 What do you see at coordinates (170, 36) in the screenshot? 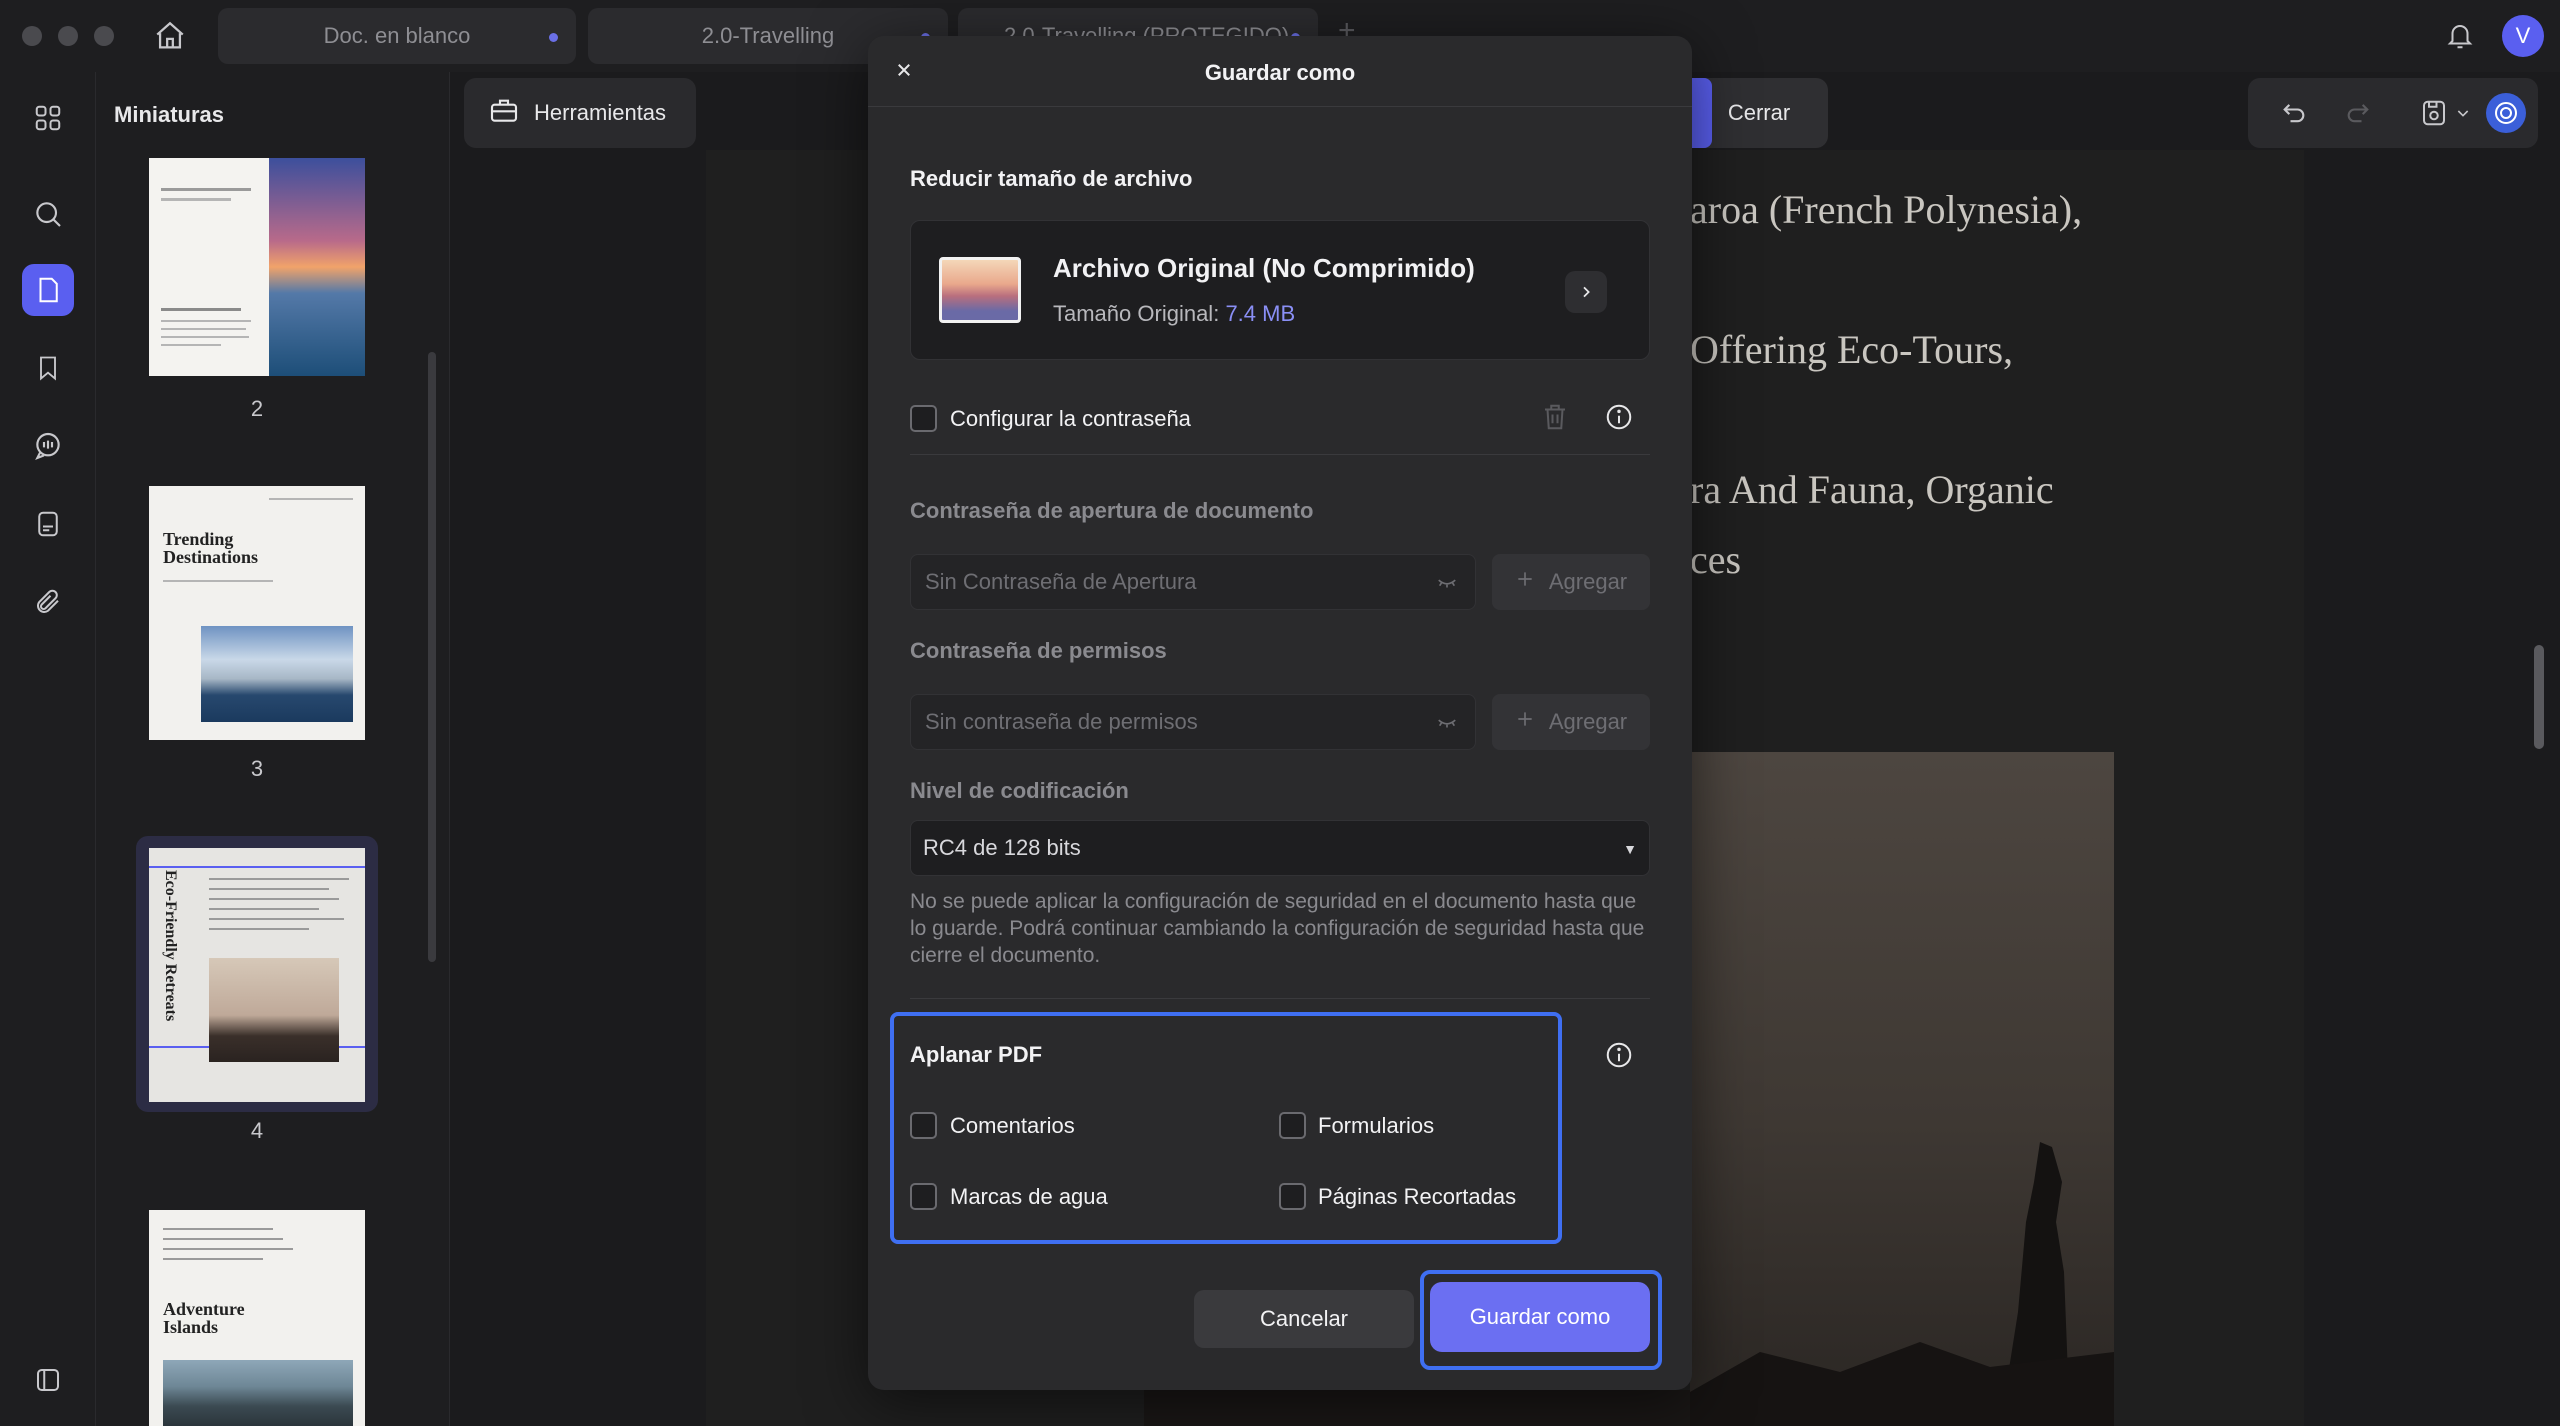
I see `home-icon` at bounding box center [170, 36].